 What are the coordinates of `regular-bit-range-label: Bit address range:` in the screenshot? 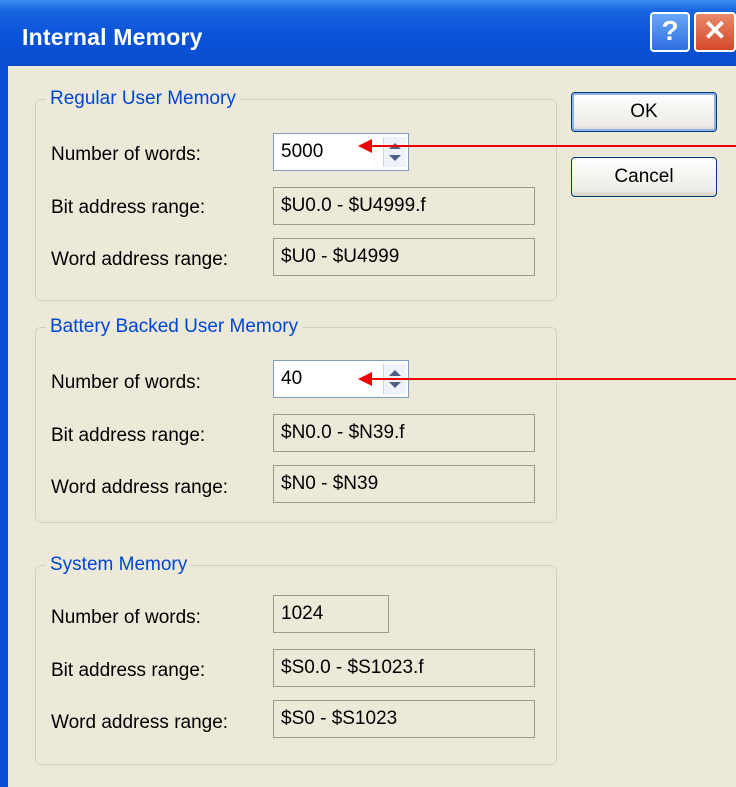 It's located at (128, 207).